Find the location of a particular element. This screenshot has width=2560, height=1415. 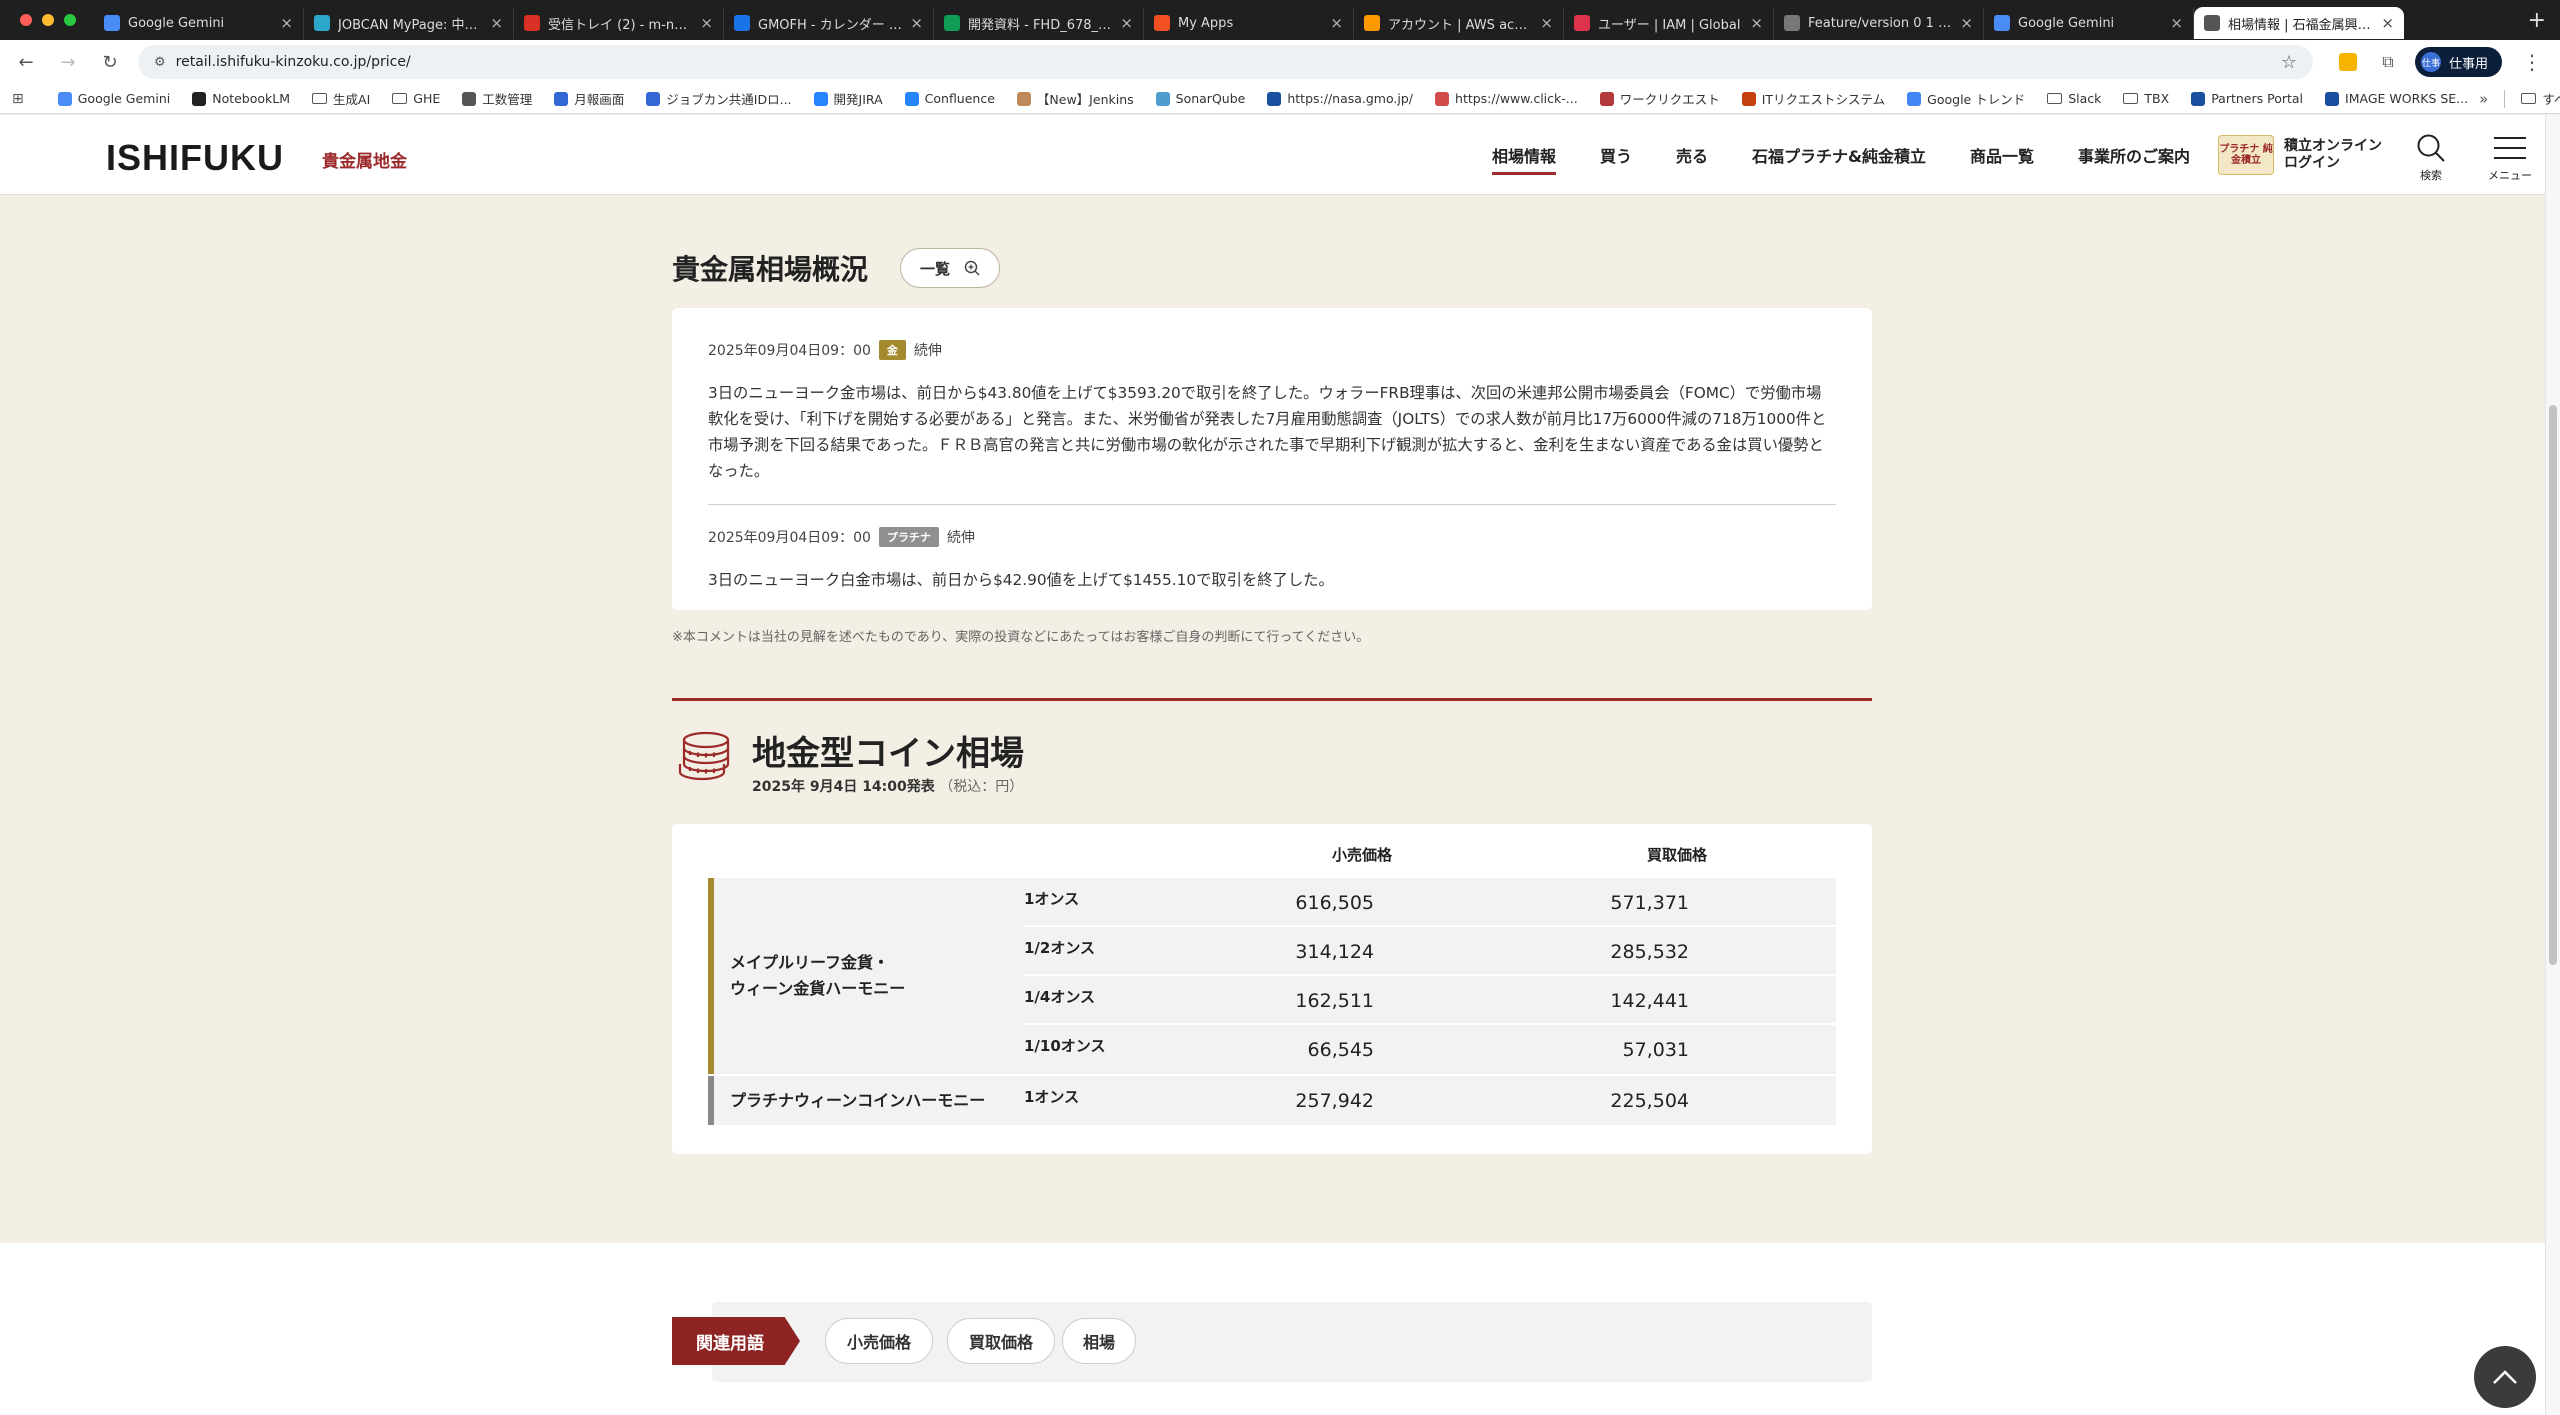

list-button: 一覧 is located at coordinates (950, 268).